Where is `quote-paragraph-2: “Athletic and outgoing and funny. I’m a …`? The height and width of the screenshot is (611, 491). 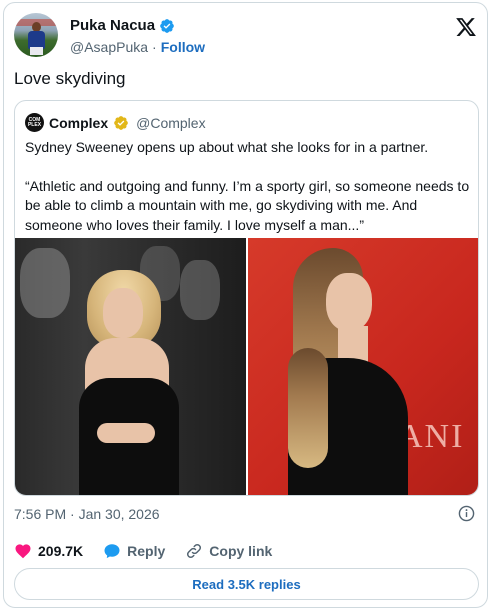
quote-paragraph-2: “Athletic and outgoing and funny. I’m a … is located at coordinates (247, 205).